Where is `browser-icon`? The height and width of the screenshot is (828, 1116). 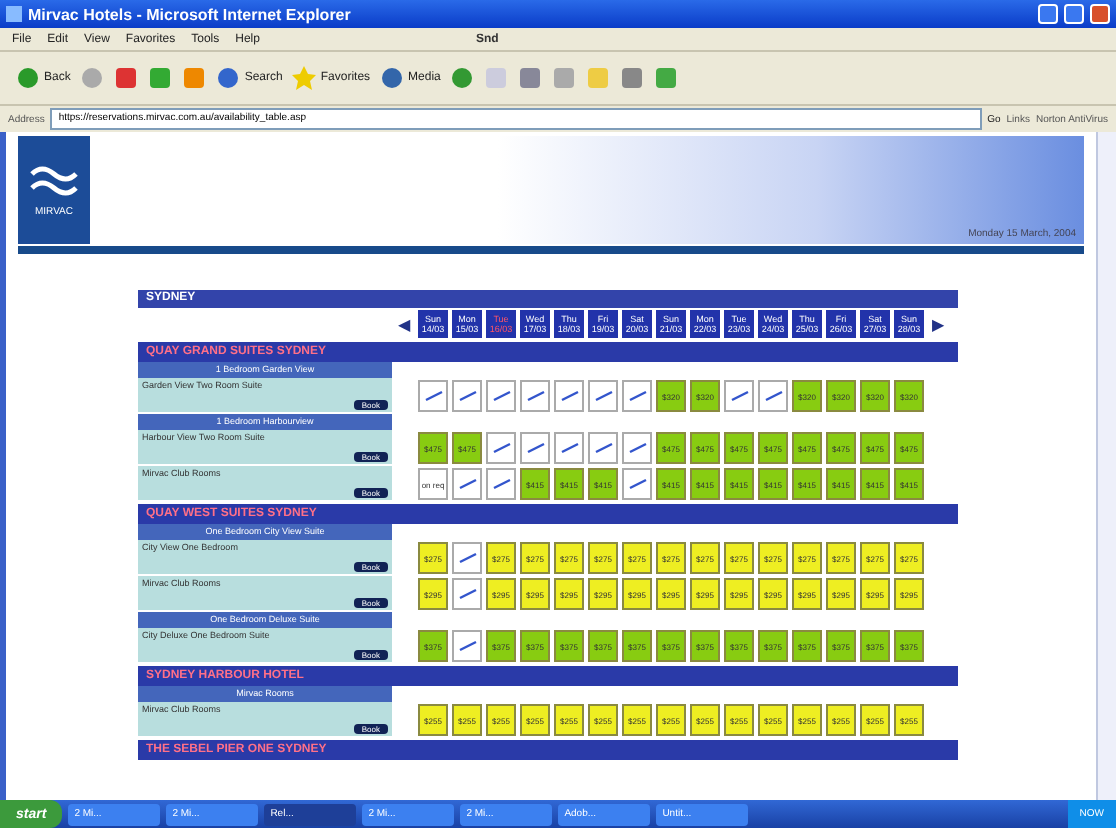
browser-icon is located at coordinates (14, 14).